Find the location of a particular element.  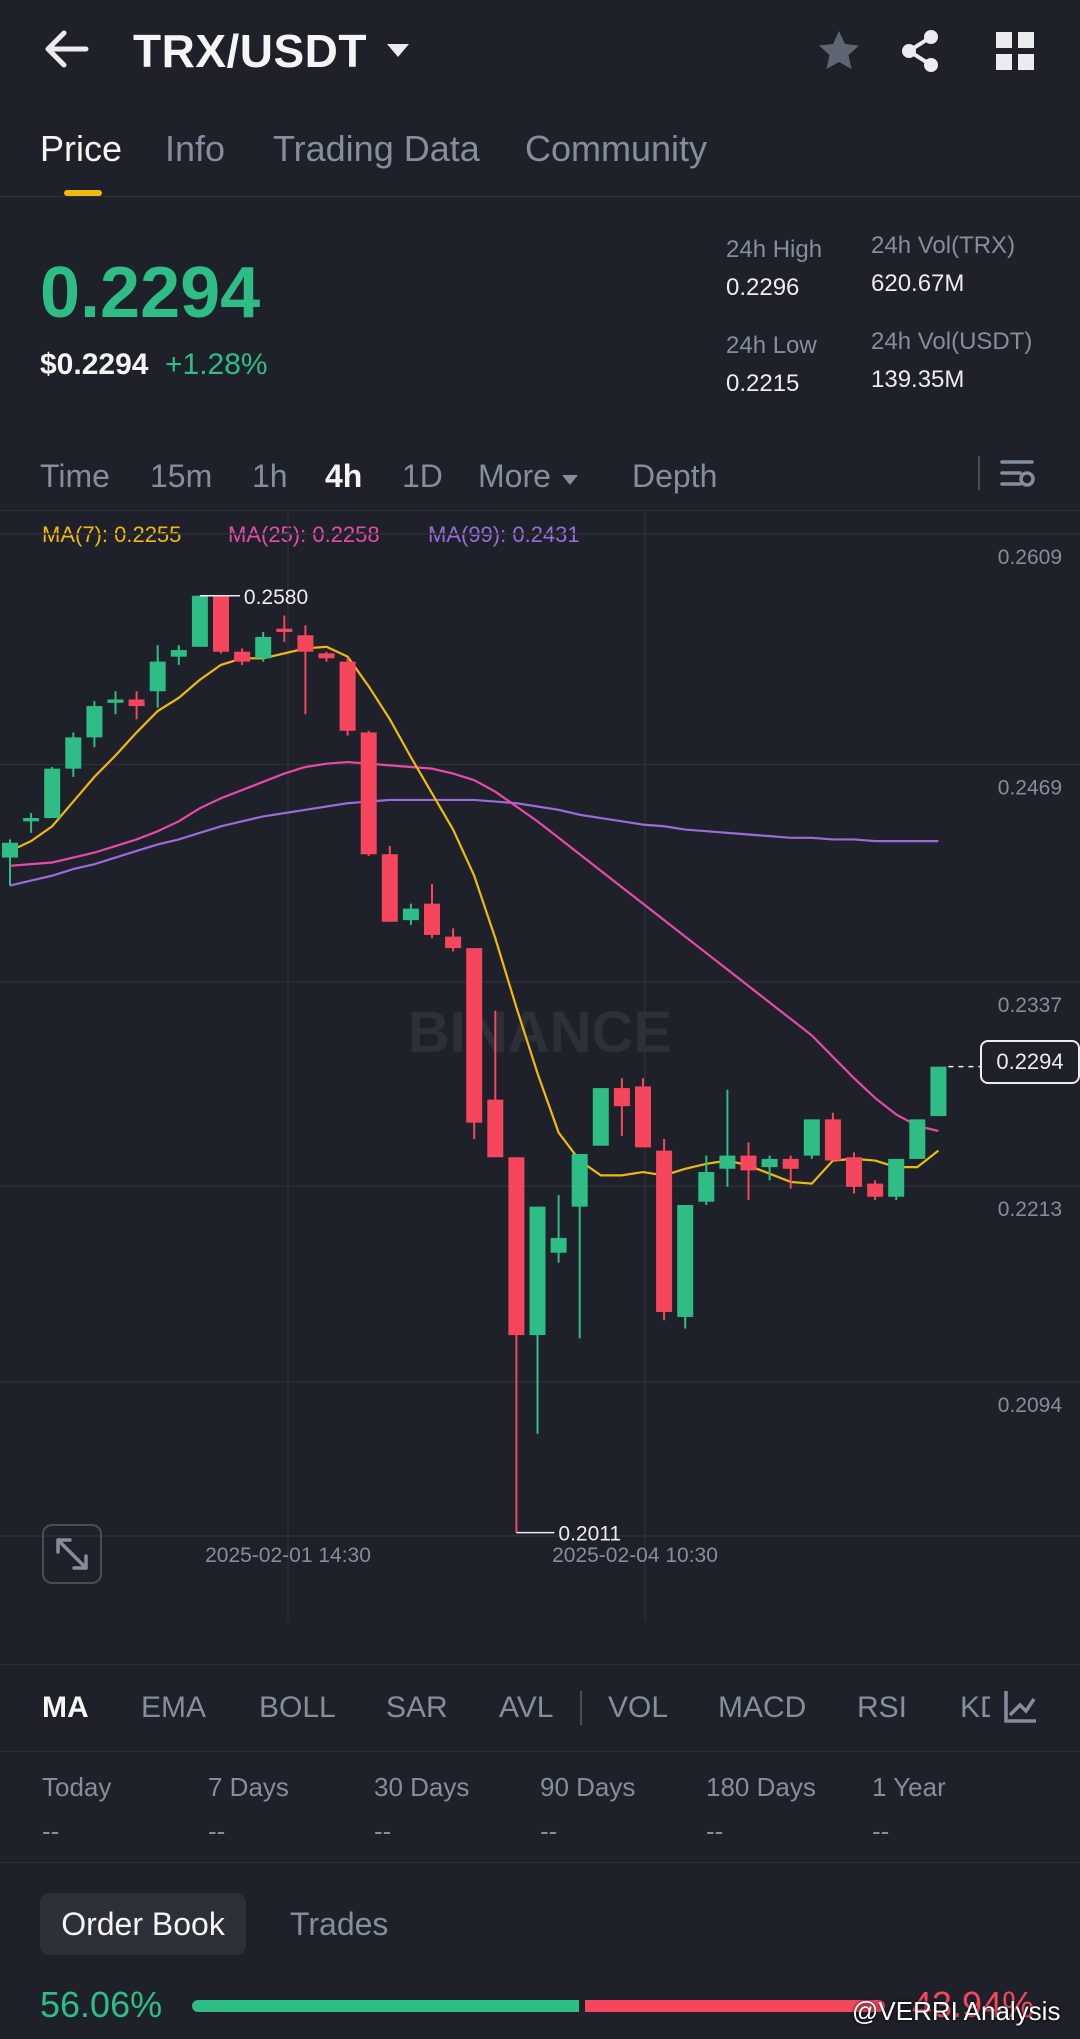

tf-depth: Depth is located at coordinates (674, 476).